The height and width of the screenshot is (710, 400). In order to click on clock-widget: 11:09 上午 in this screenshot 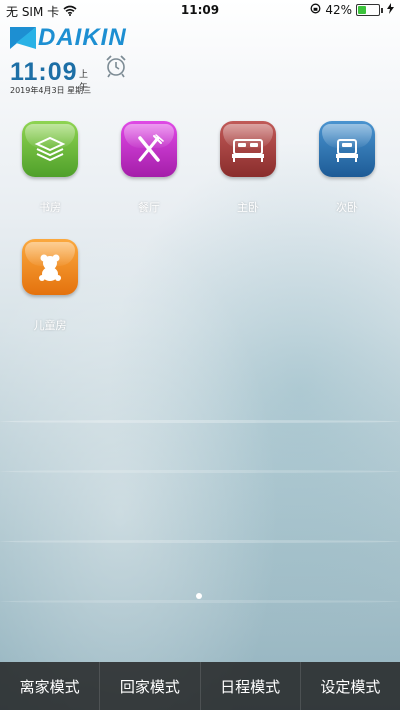, I will do `click(49, 75)`.